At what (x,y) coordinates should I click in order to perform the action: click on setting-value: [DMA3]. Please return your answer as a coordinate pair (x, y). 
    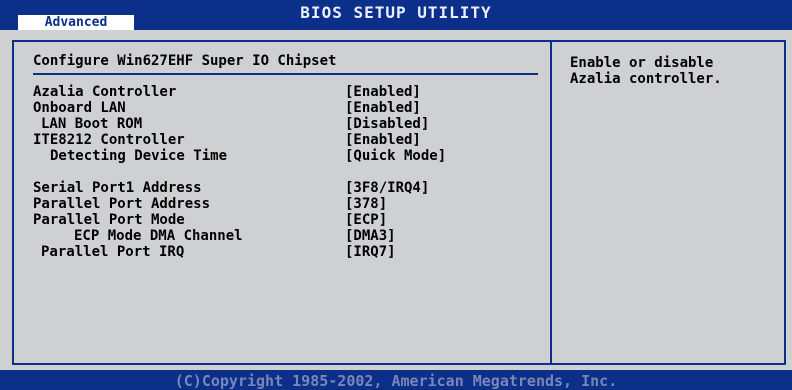
    Looking at the image, I should click on (370, 236).